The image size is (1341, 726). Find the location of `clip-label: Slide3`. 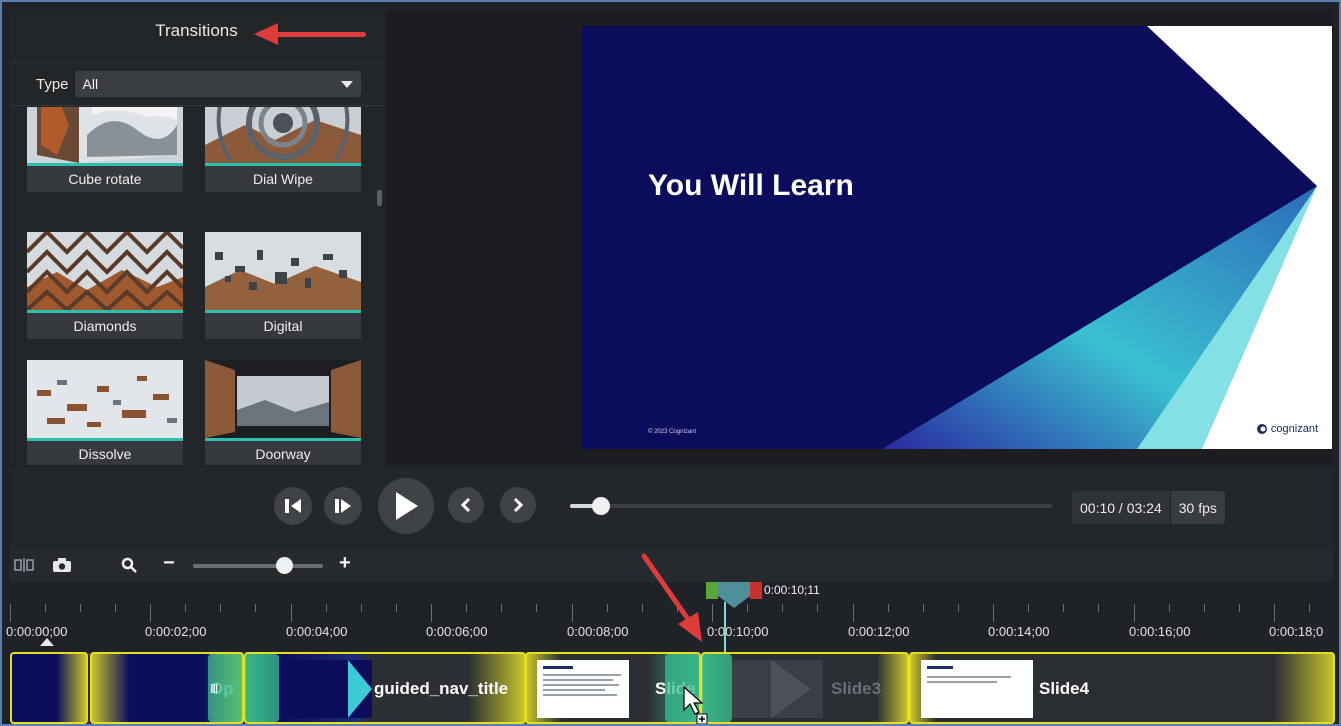

clip-label: Slide3 is located at coordinates (856, 688).